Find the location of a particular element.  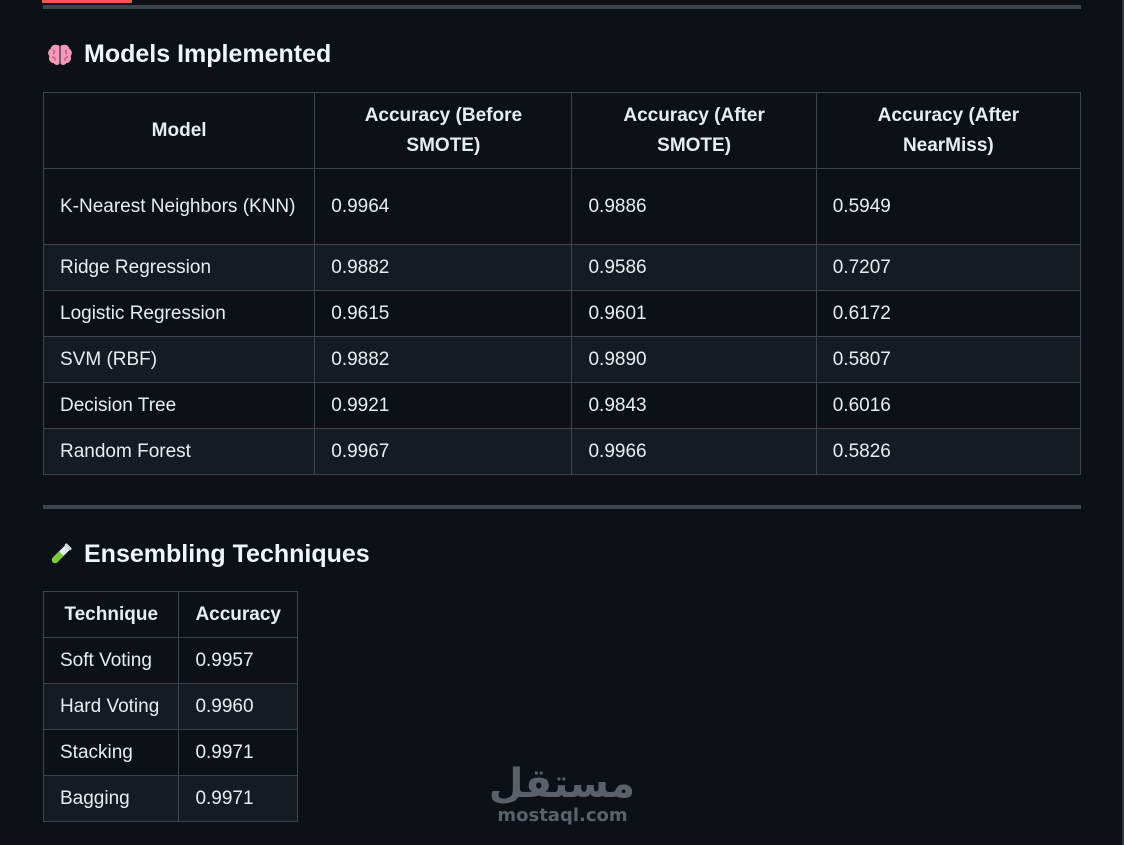

accuracy-cell: 0.9957 is located at coordinates (238, 660).